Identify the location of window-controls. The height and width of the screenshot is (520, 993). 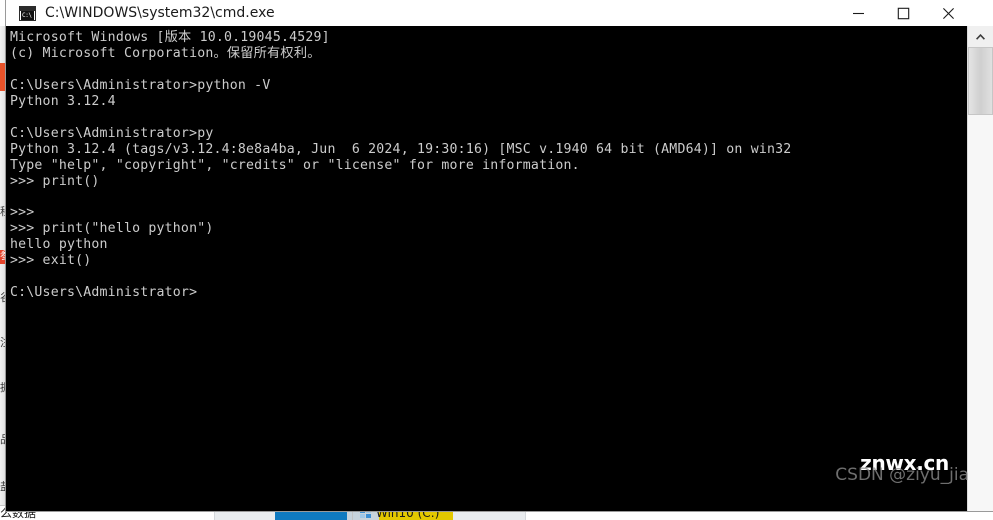
(903, 13).